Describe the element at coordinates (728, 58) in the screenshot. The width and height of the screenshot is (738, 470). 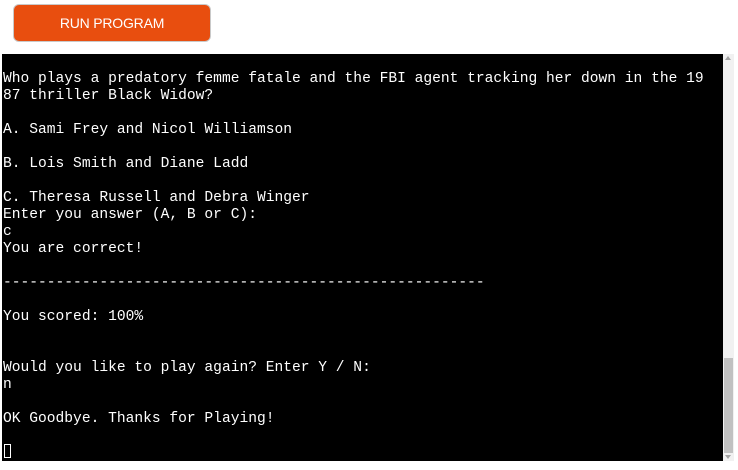
I see `scroll-up-arrow-icon` at that location.